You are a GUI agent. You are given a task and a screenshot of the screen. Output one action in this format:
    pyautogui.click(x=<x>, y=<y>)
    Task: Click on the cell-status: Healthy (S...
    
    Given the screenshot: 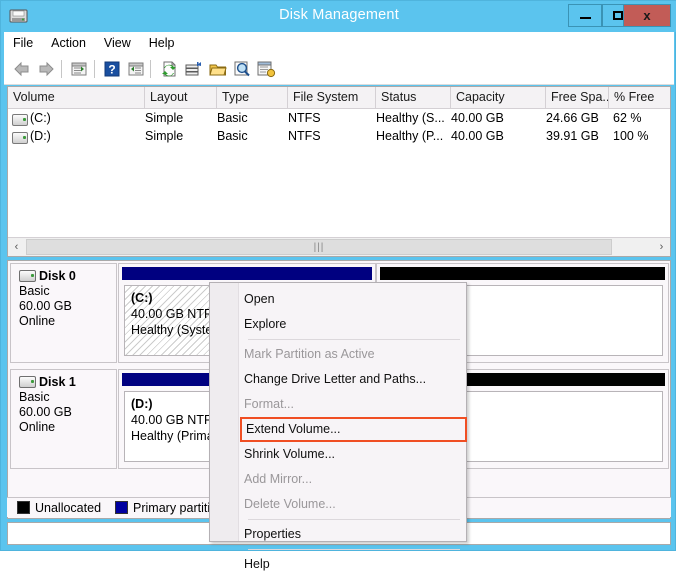 What is the action you would take?
    pyautogui.click(x=410, y=118)
    